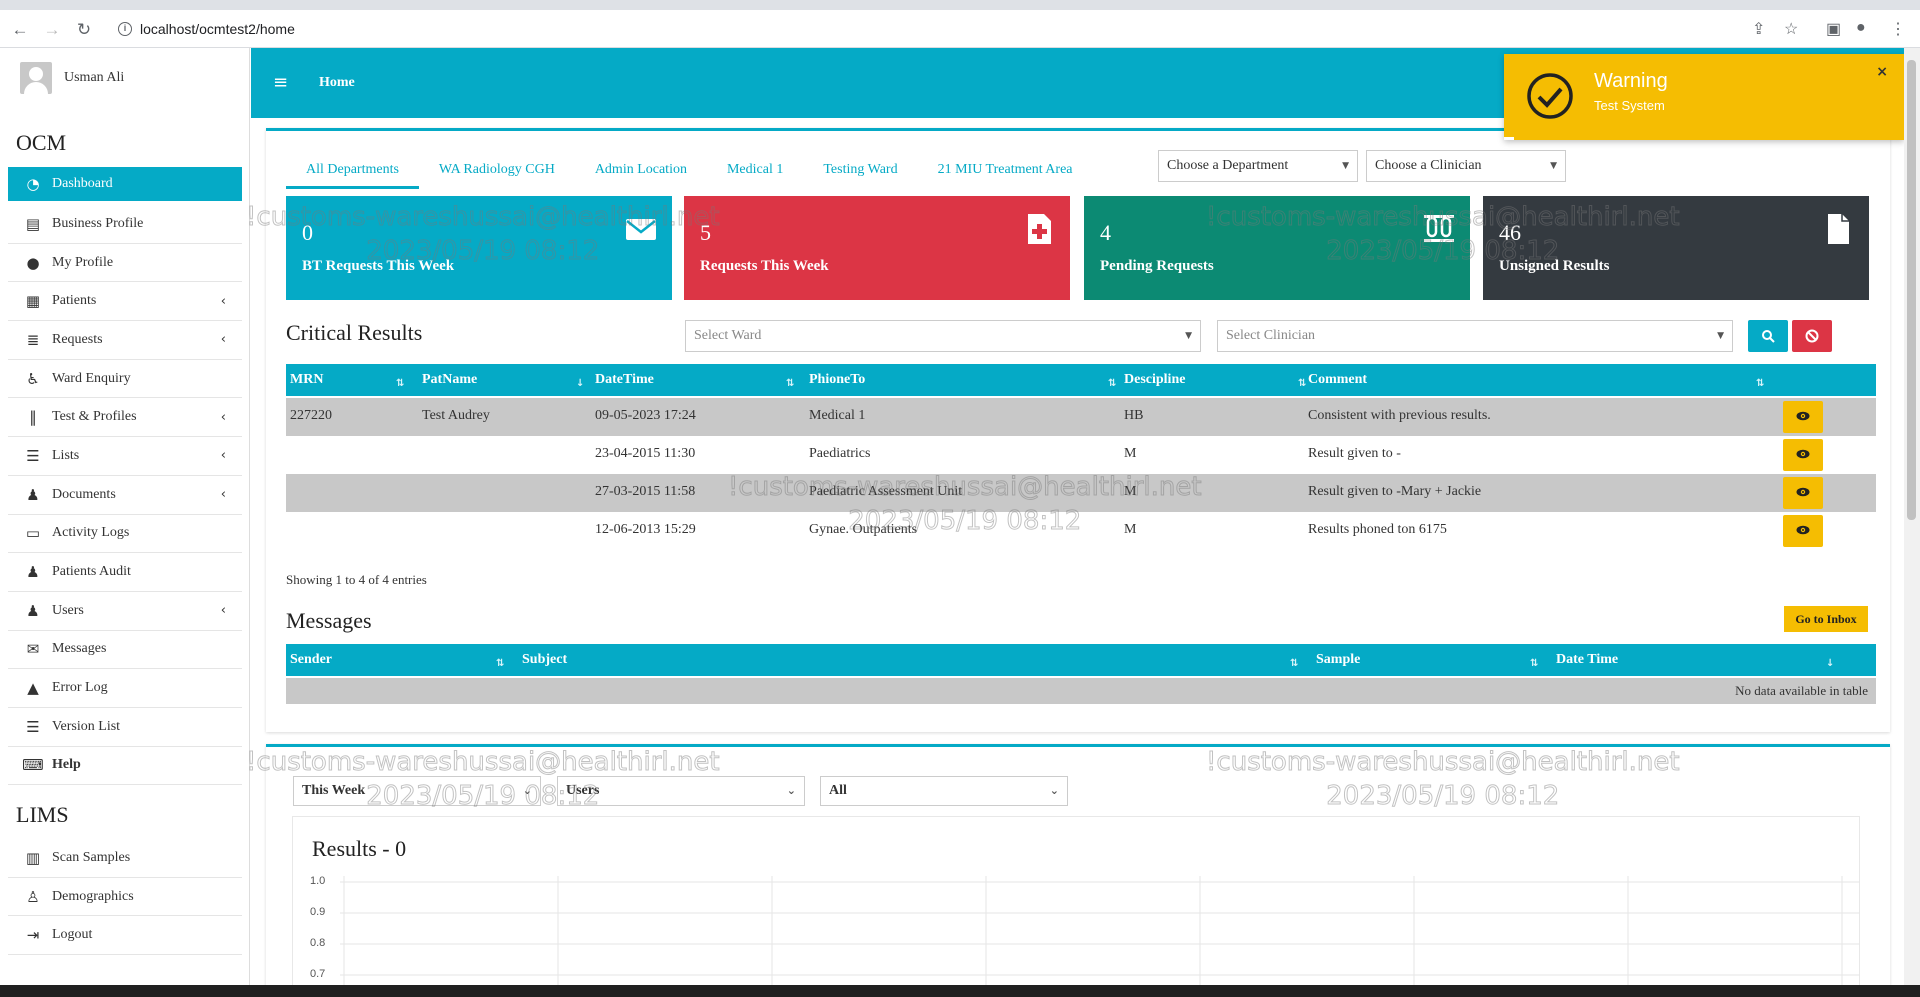  Describe the element at coordinates (1861, 28) in the screenshot. I see `profile-icon: ●` at that location.